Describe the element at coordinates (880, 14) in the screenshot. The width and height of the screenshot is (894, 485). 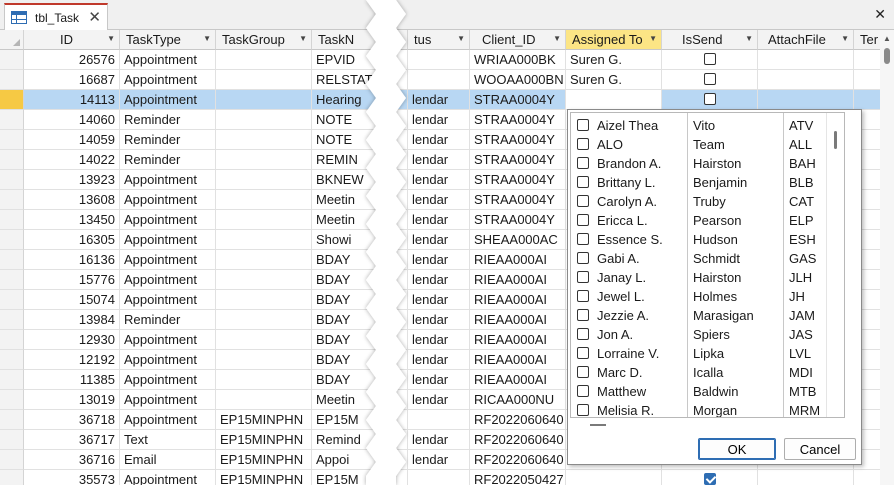
I see `close-document-icon: ✕` at that location.